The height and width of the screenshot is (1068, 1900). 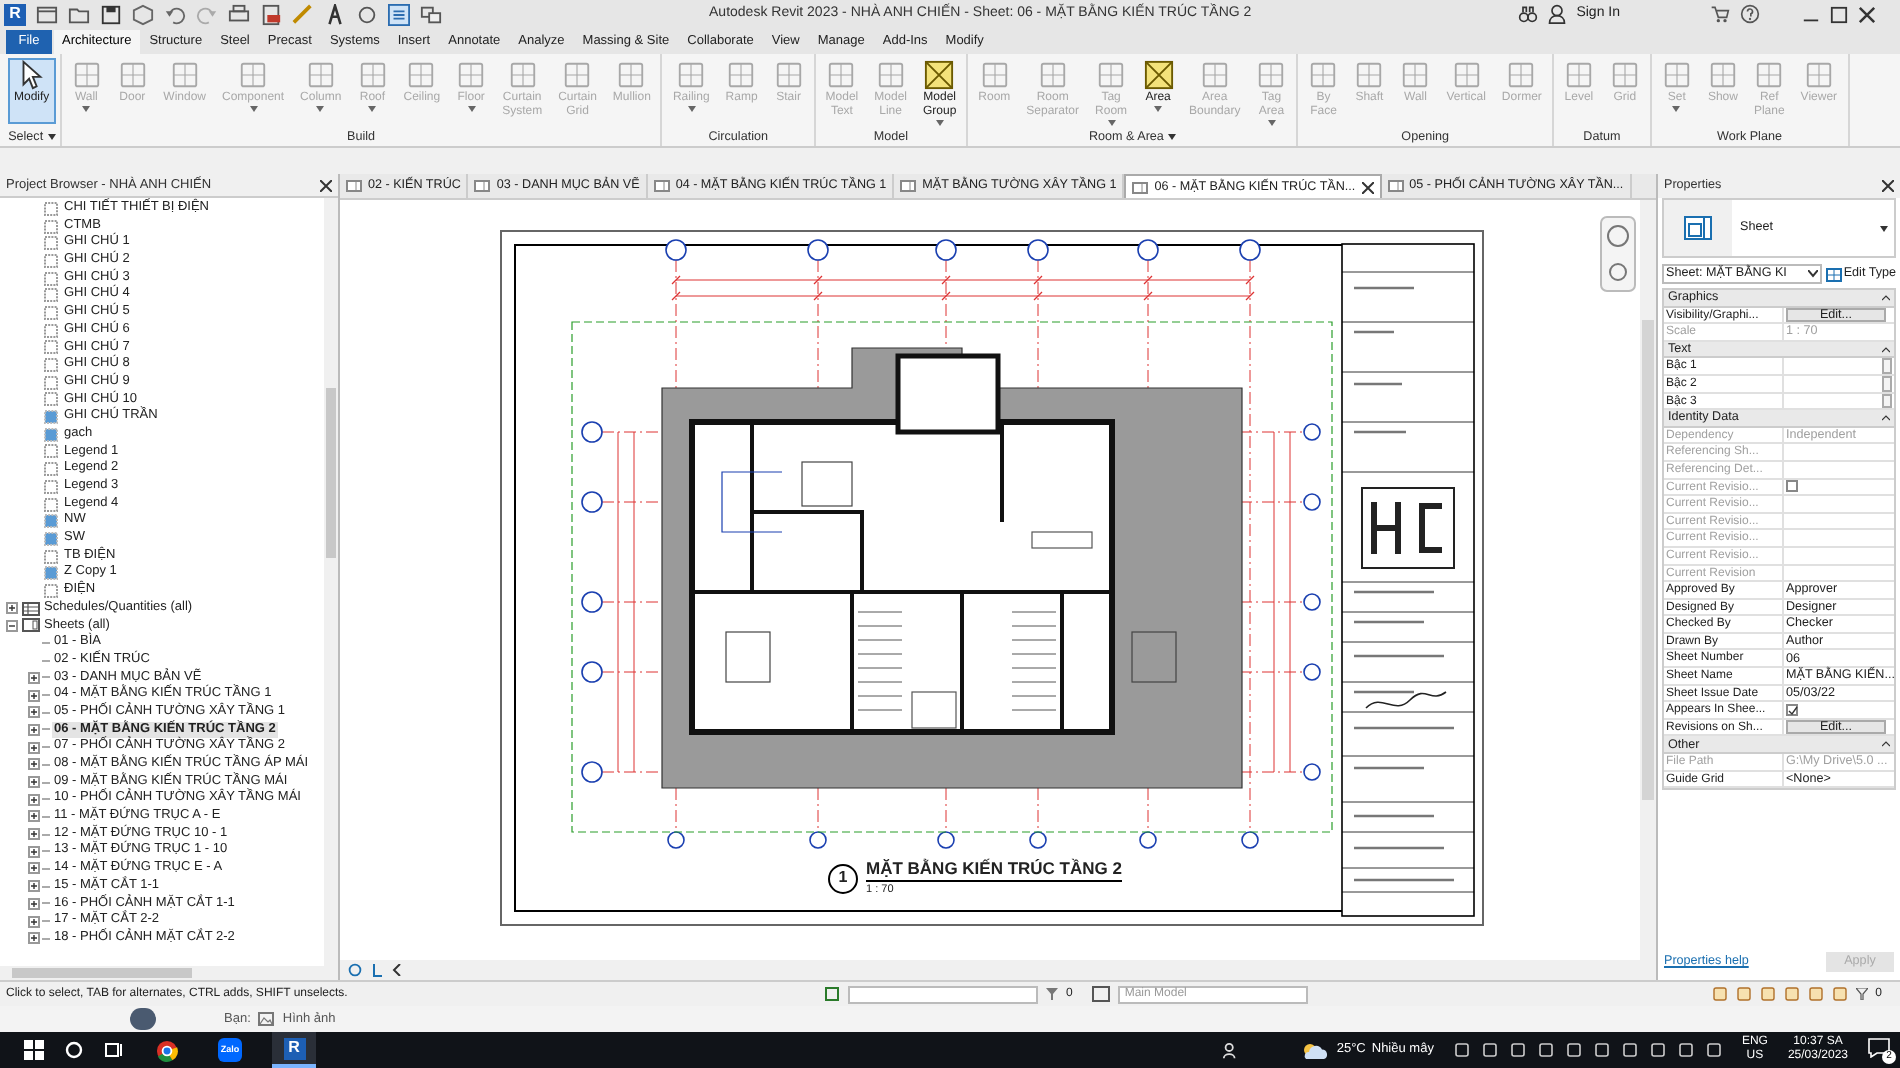 I want to click on checkbox, so click(x=1792, y=710).